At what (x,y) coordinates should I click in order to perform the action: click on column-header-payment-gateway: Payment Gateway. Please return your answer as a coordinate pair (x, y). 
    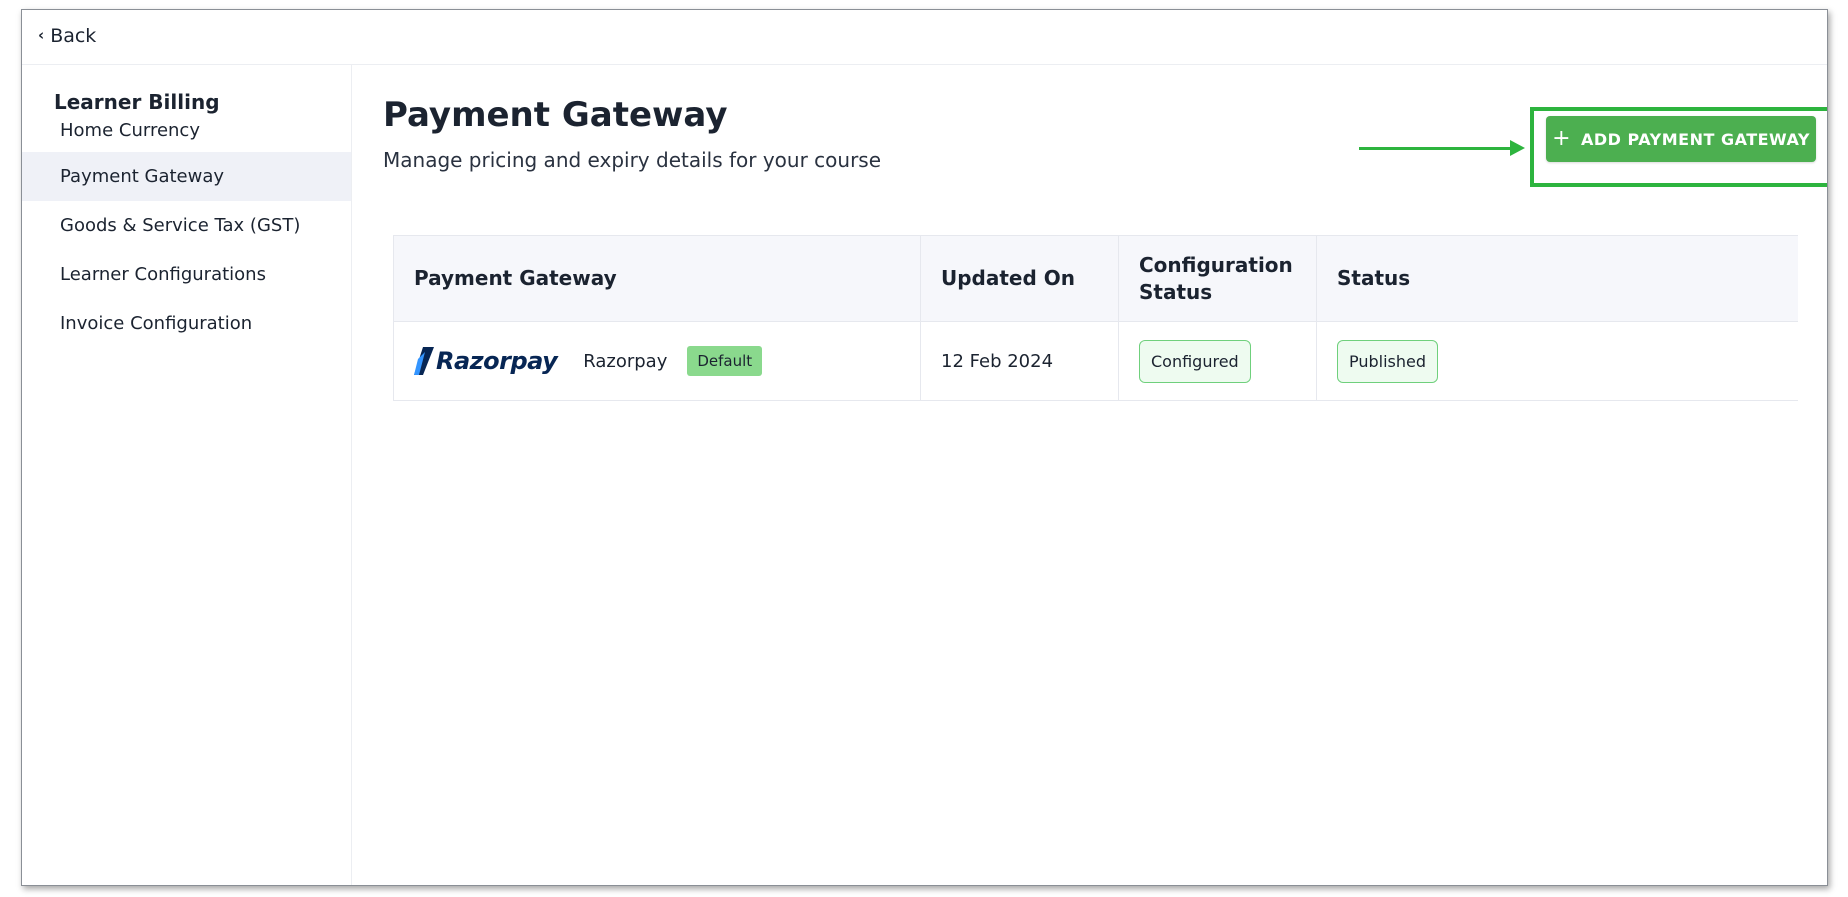
    Looking at the image, I should click on (657, 278).